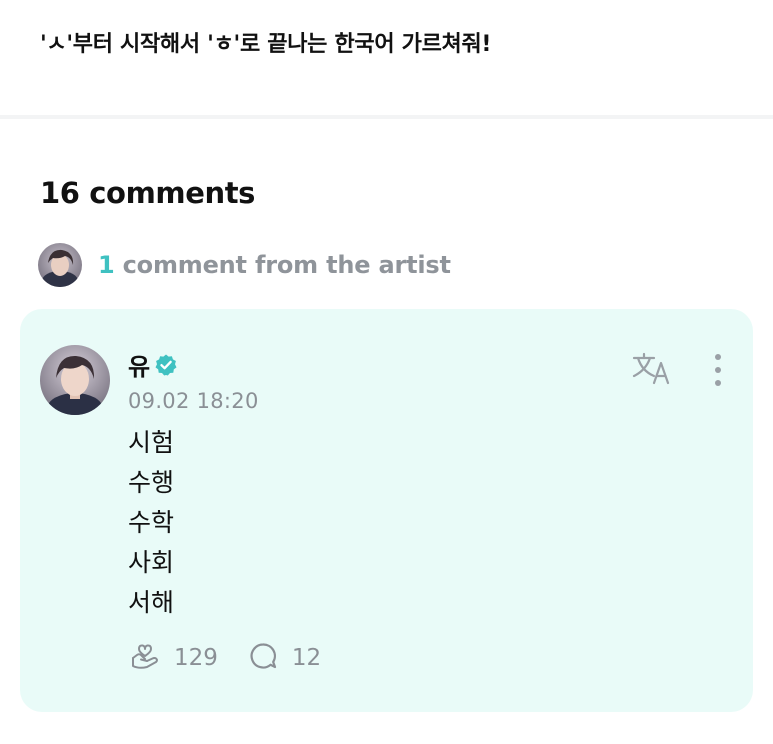  Describe the element at coordinates (148, 193) in the screenshot. I see `comments-heading: 16 comments` at that location.